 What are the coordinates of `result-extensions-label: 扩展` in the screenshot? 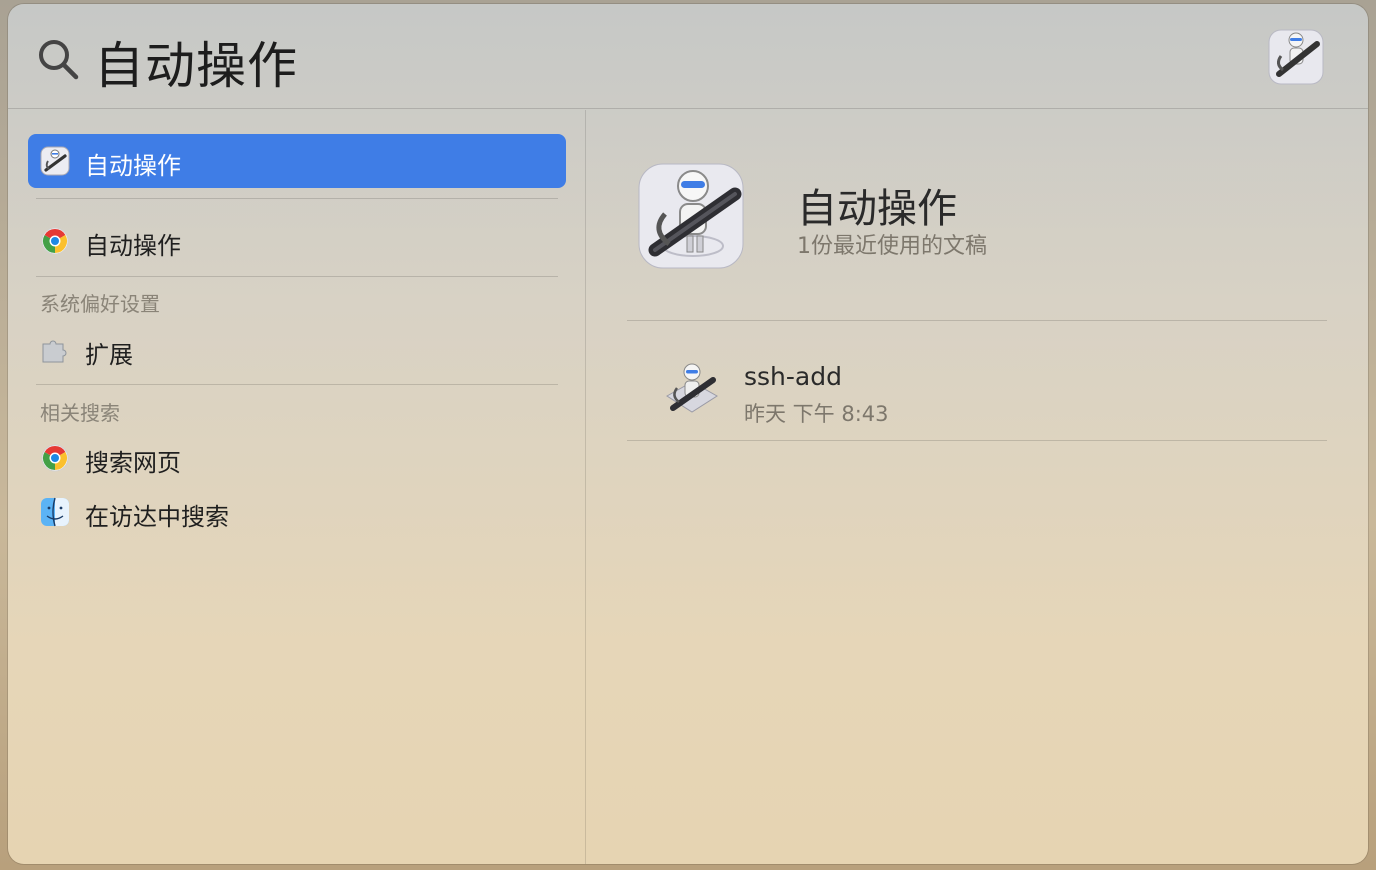 It's located at (109, 355).